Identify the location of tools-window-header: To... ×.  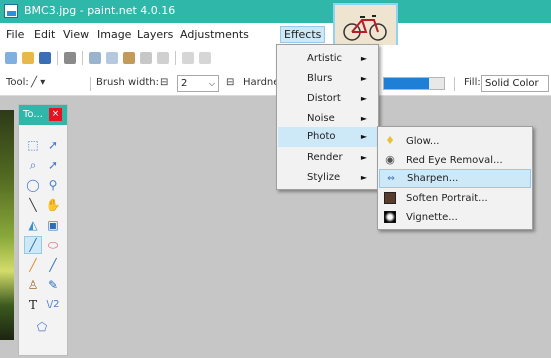
(43, 115).